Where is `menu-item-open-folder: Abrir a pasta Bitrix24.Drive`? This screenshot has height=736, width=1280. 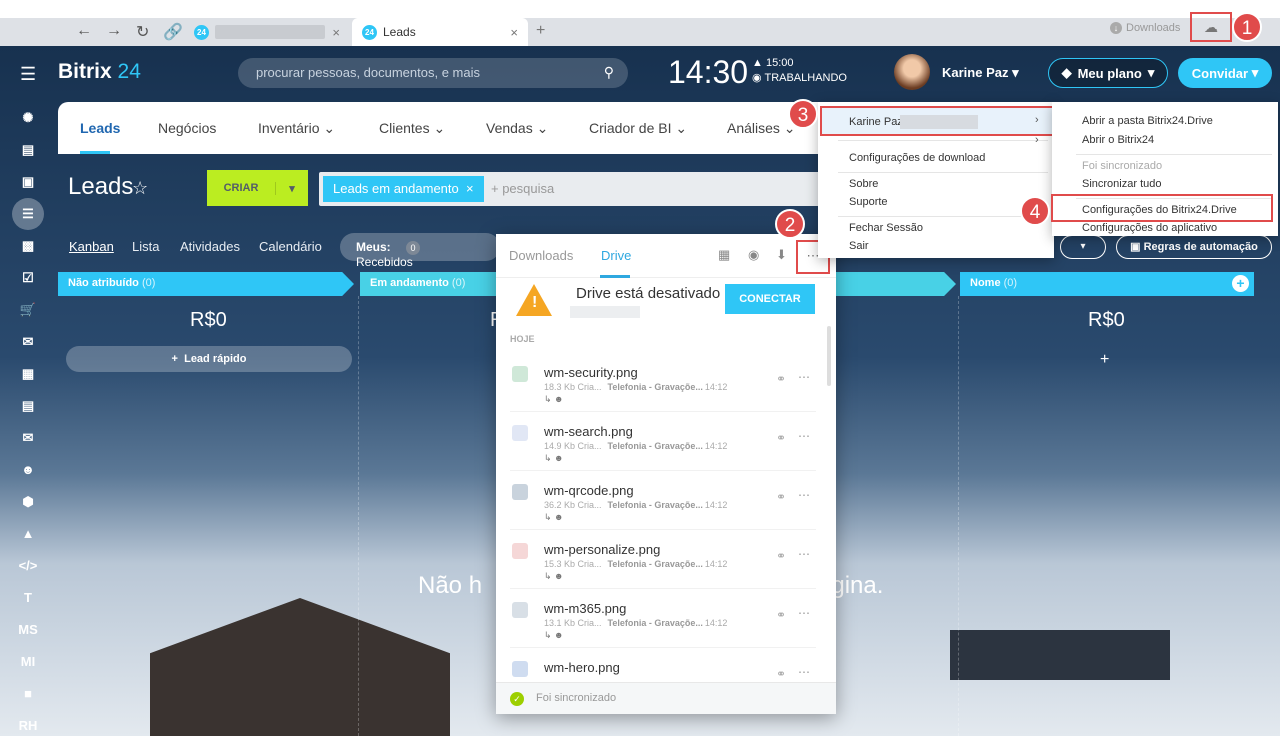
menu-item-open-folder: Abrir a pasta Bitrix24.Drive is located at coordinates (1147, 121).